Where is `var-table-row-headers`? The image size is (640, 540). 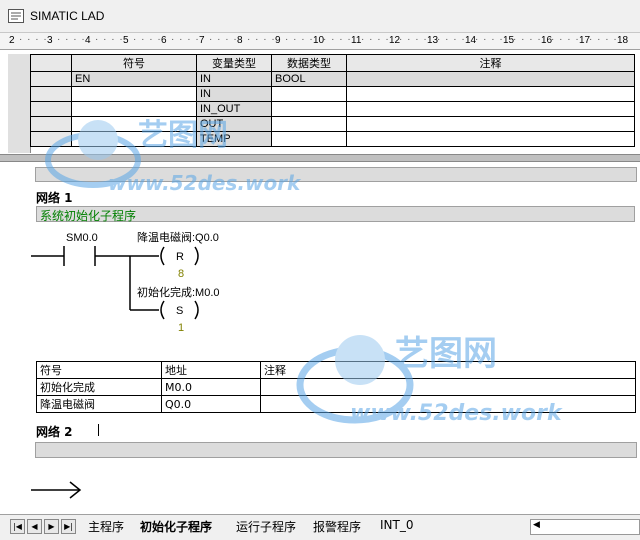
var-table-row-headers is located at coordinates (19, 103).